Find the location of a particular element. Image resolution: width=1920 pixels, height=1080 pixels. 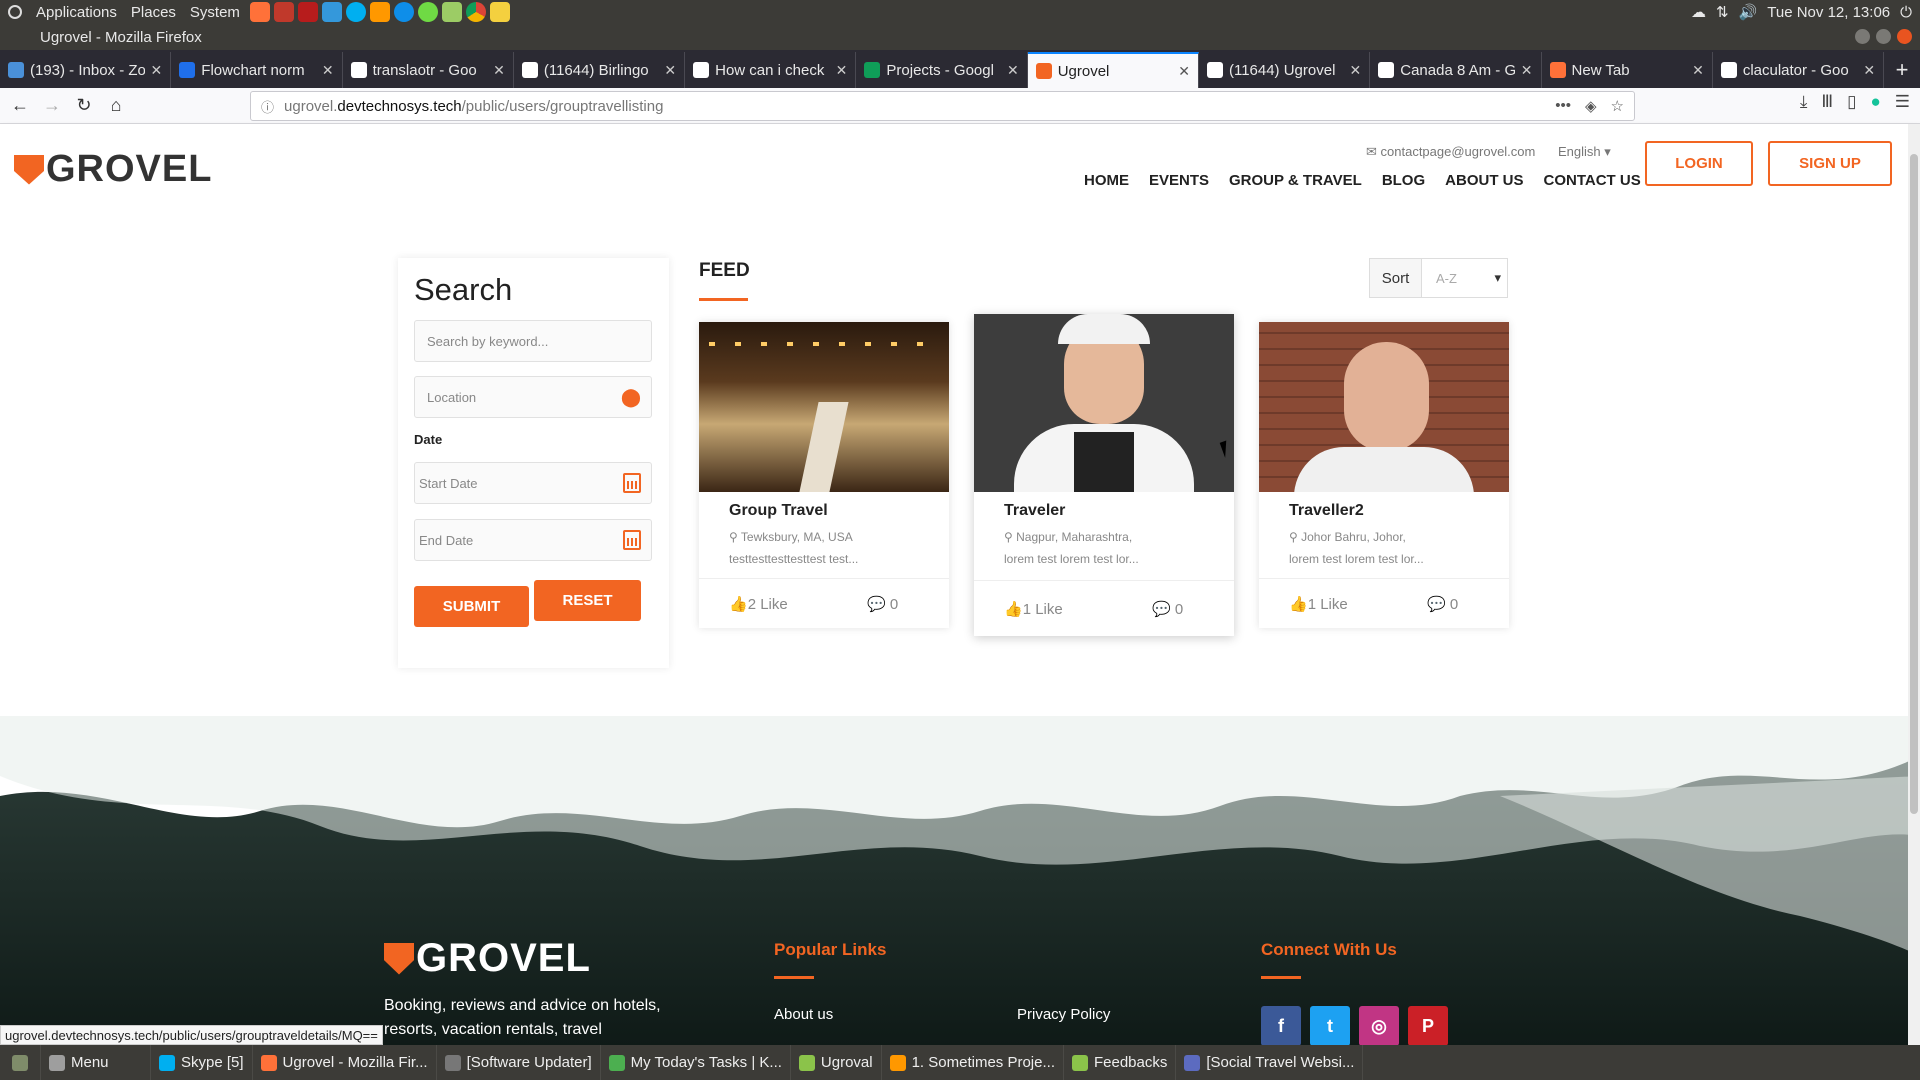

card-image-bar is located at coordinates (824, 407).